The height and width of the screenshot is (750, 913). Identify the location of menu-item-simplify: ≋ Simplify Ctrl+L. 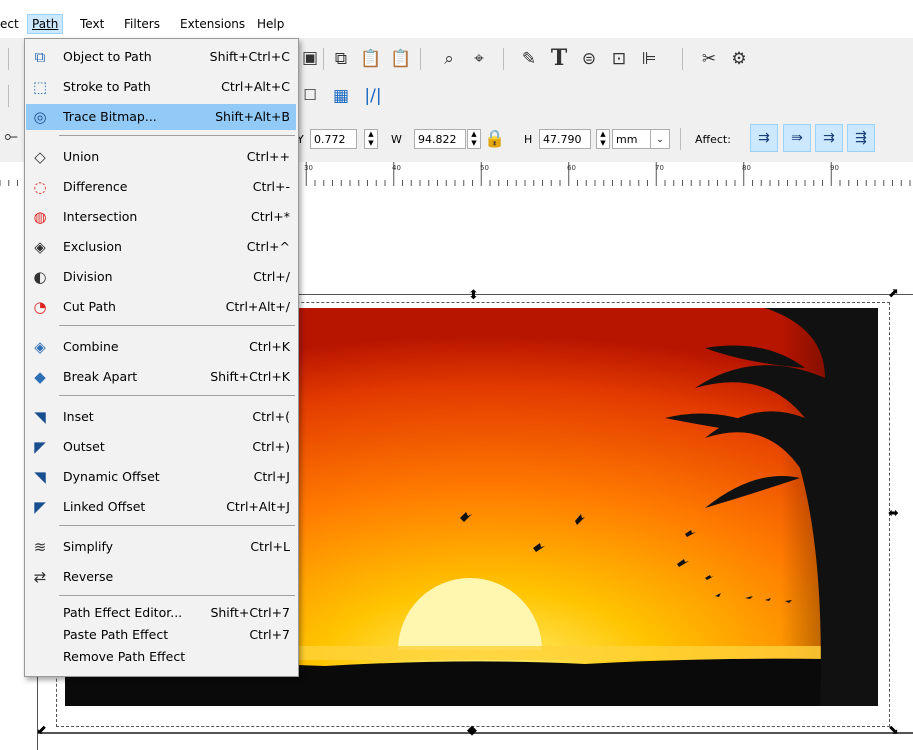
(161, 547).